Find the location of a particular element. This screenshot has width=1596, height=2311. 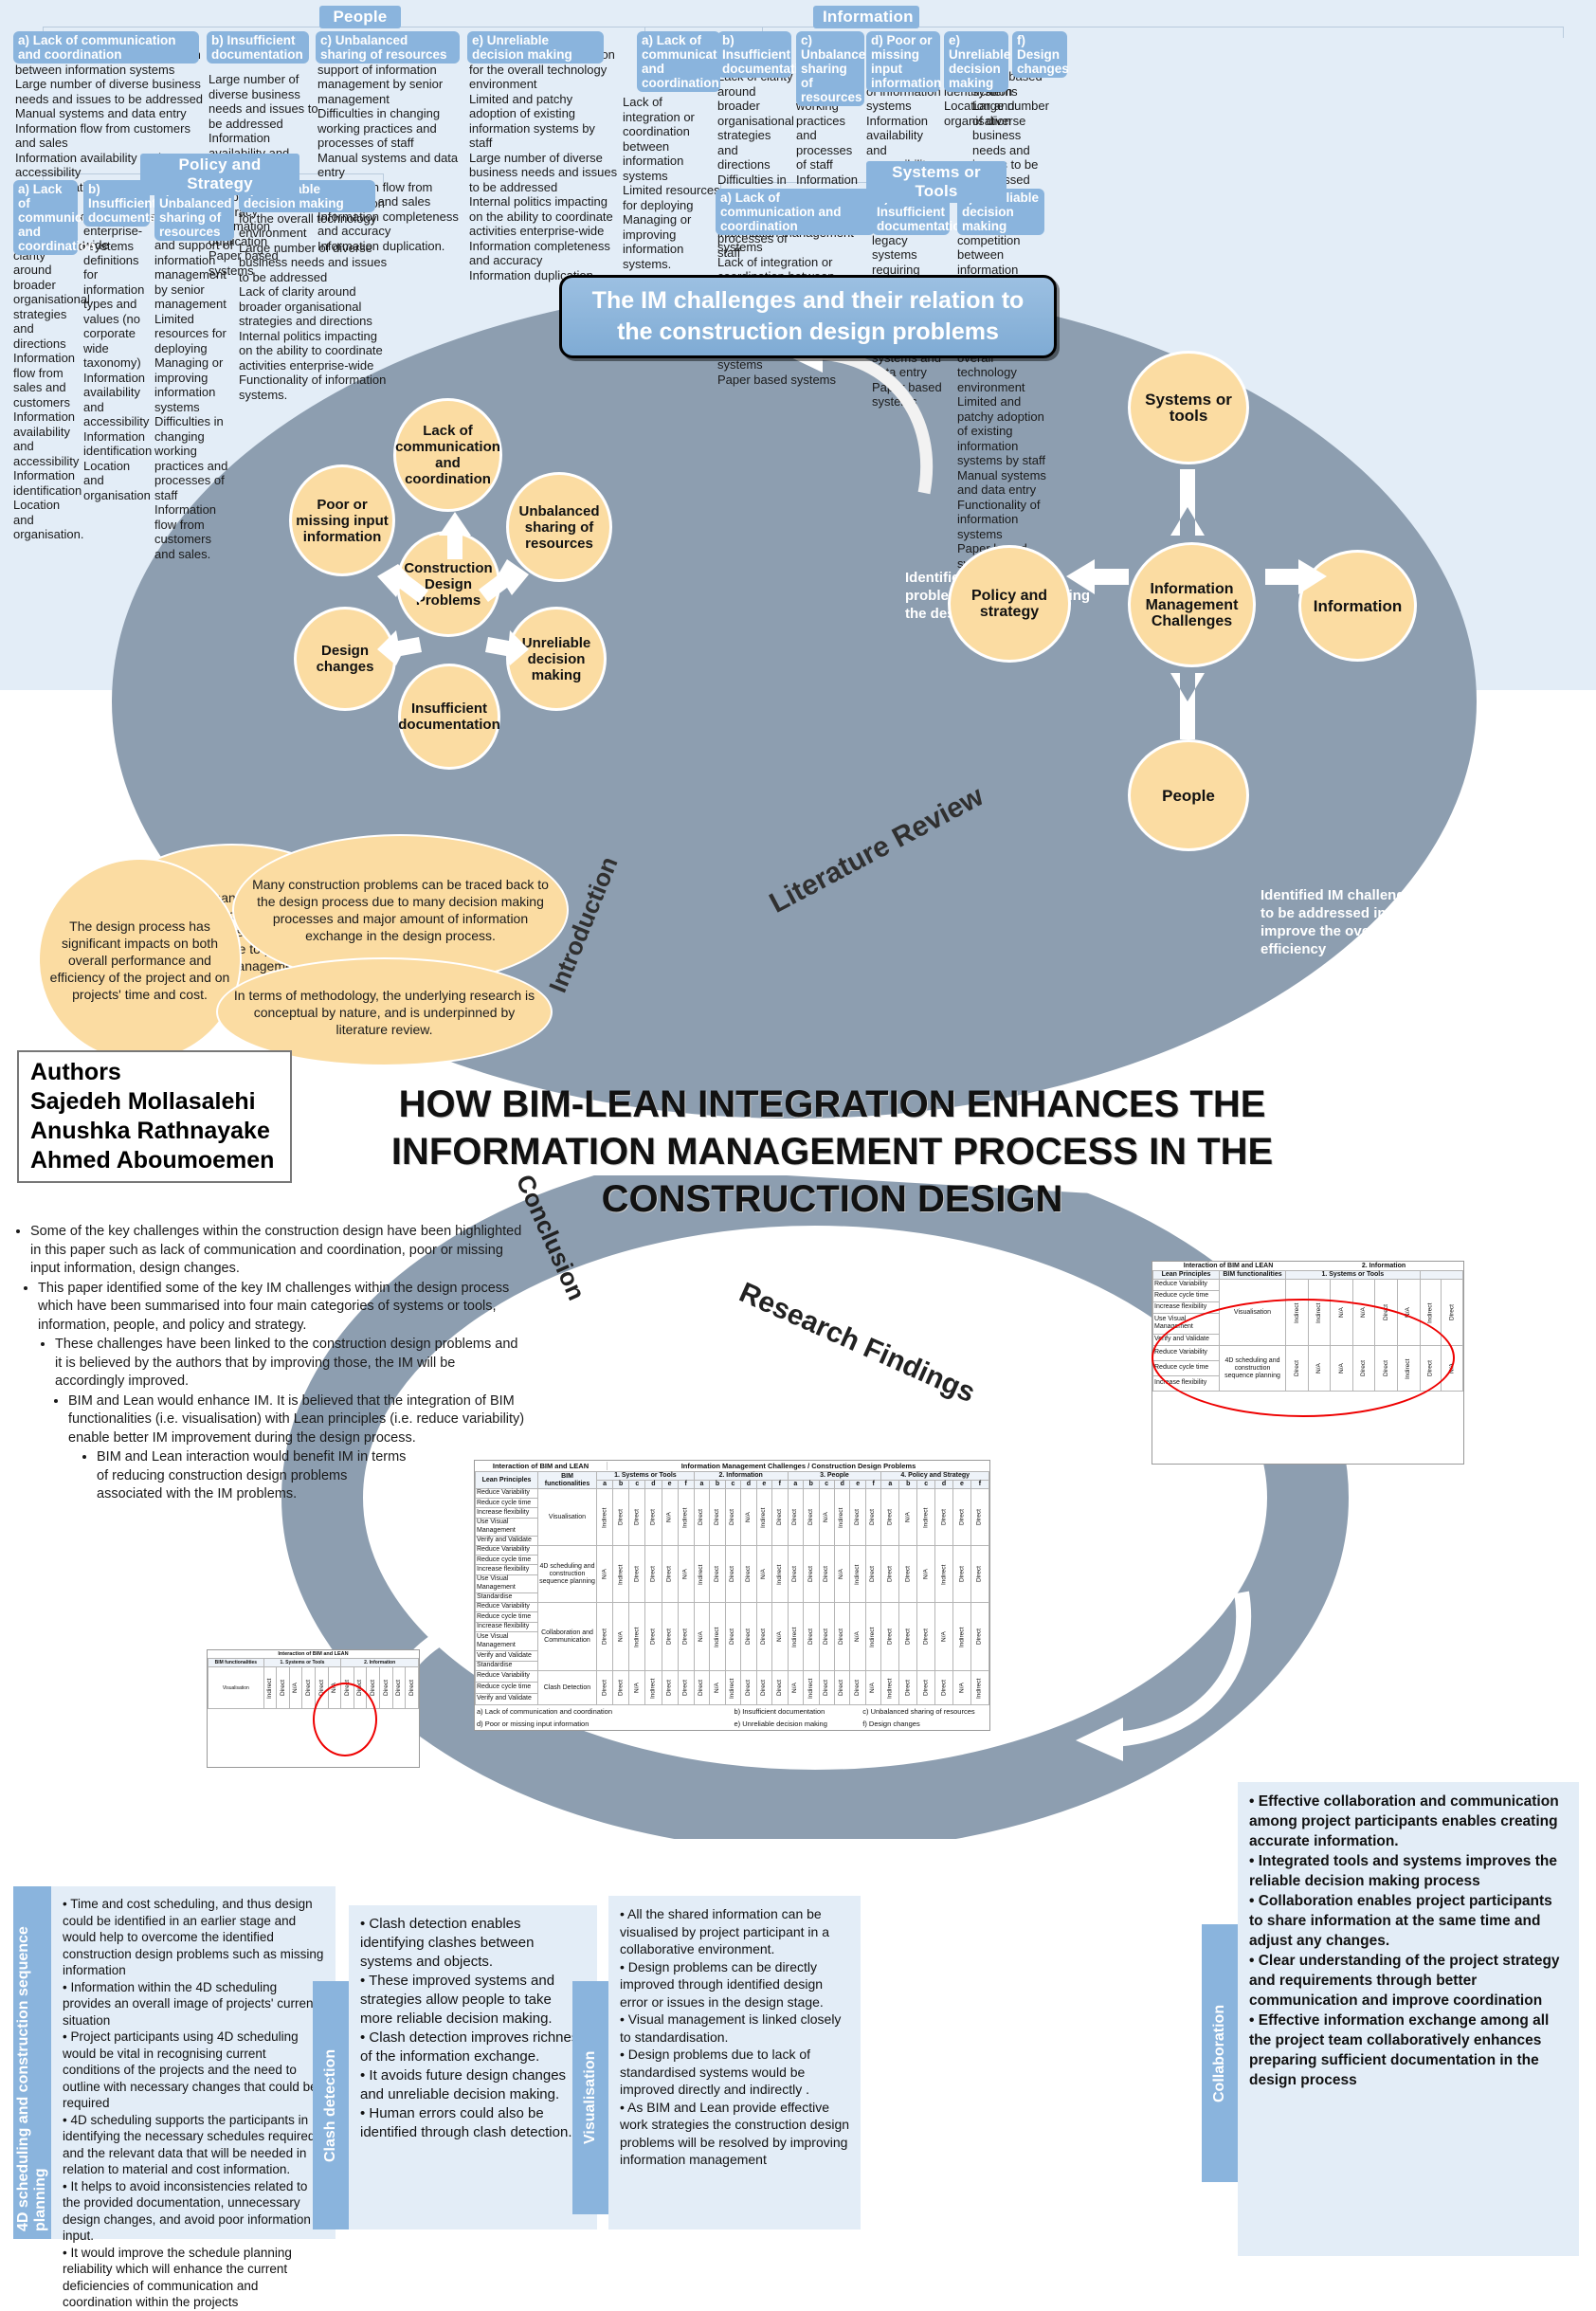

matrix-group-small: 2. Information is located at coordinates (380, 1662).